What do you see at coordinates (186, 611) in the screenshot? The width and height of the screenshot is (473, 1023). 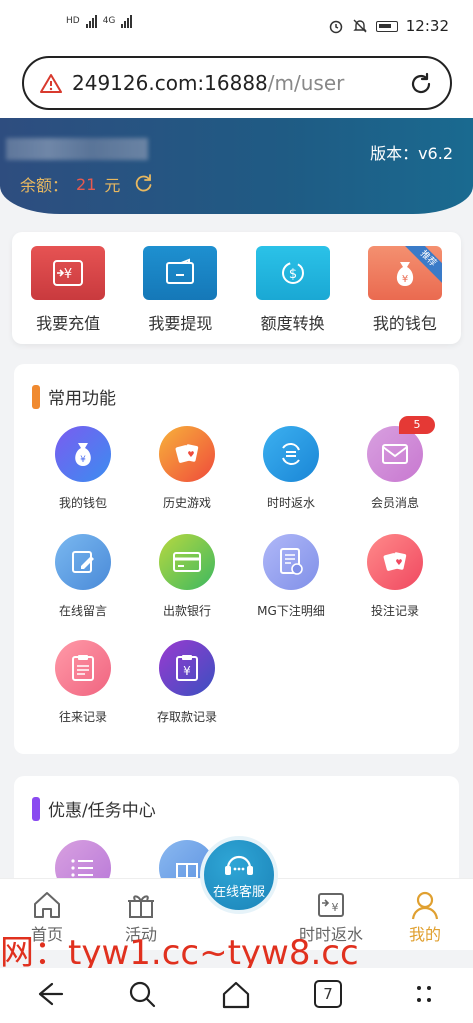 I see `grid-label: 出款银行` at bounding box center [186, 611].